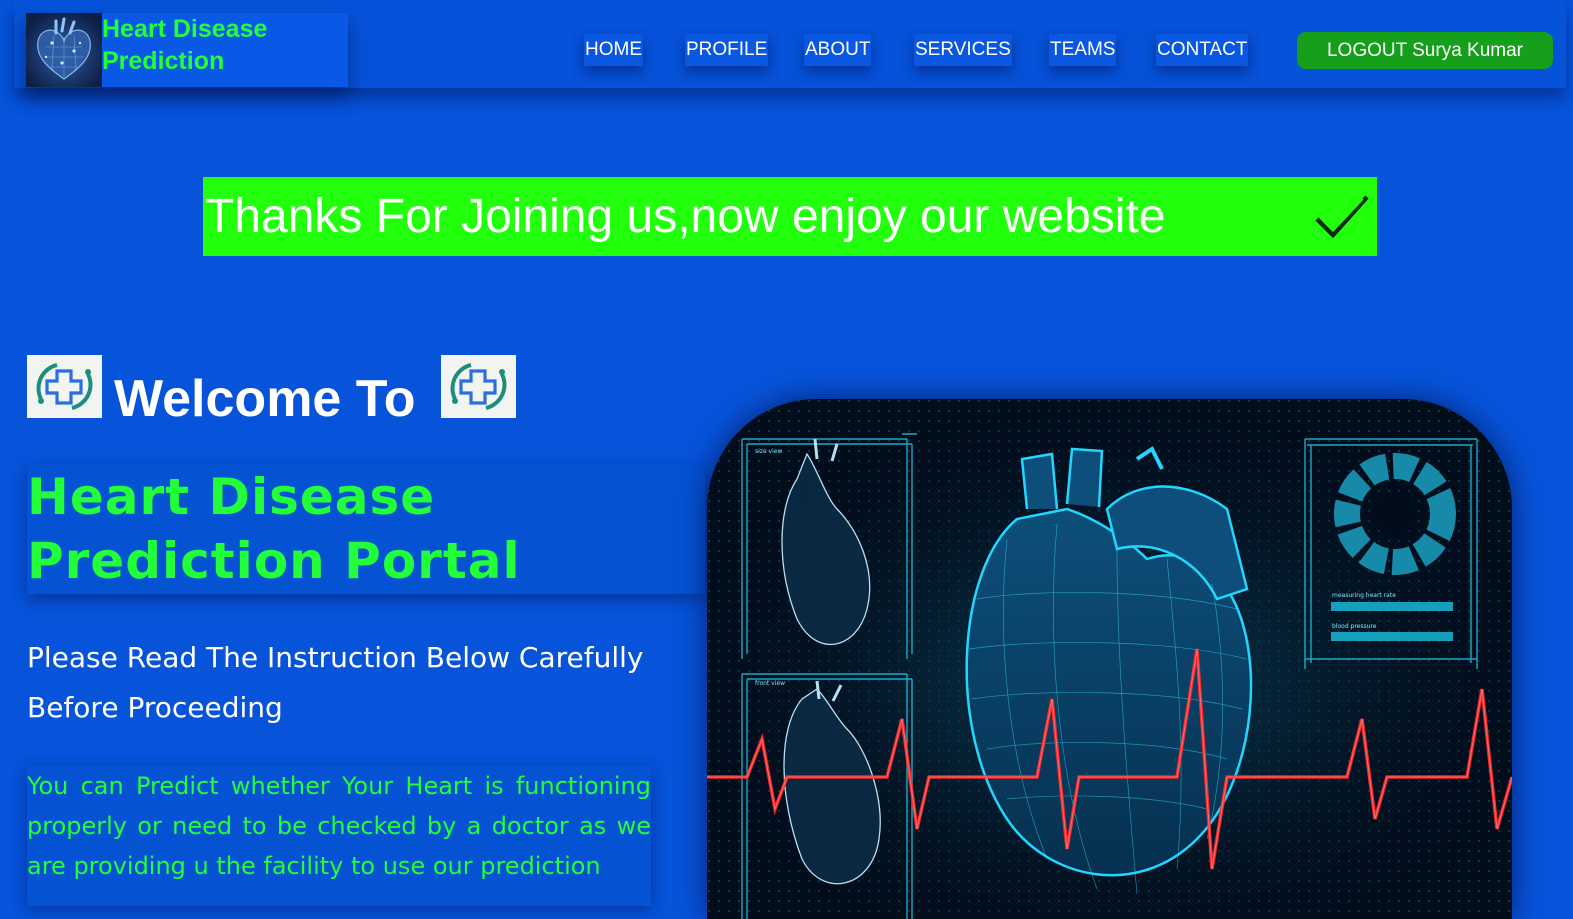  Describe the element at coordinates (185, 45) in the screenshot. I see `brand-title: Heart Disease Prediction` at that location.